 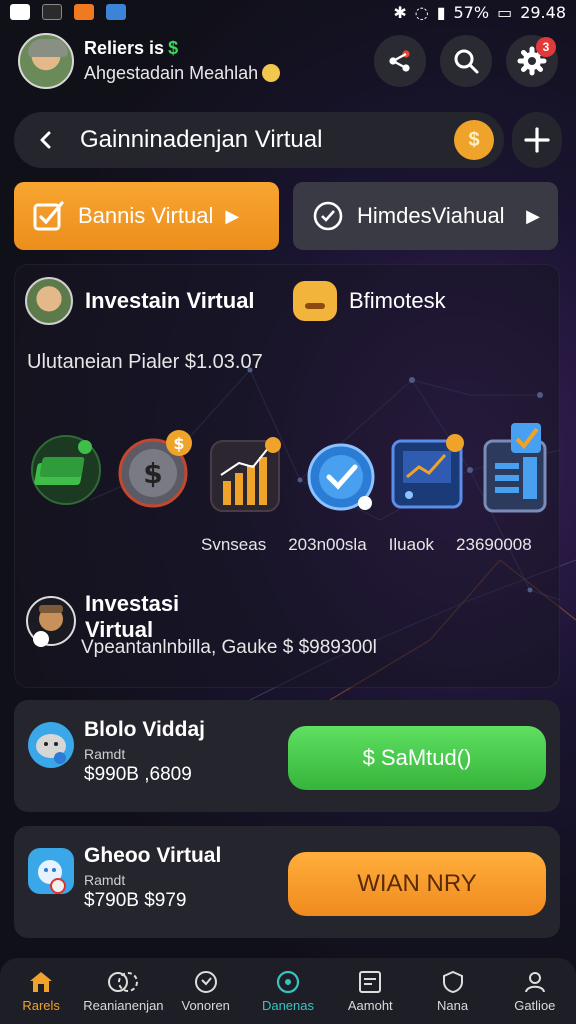 I want to click on edit-icon, so click(x=48, y=216).